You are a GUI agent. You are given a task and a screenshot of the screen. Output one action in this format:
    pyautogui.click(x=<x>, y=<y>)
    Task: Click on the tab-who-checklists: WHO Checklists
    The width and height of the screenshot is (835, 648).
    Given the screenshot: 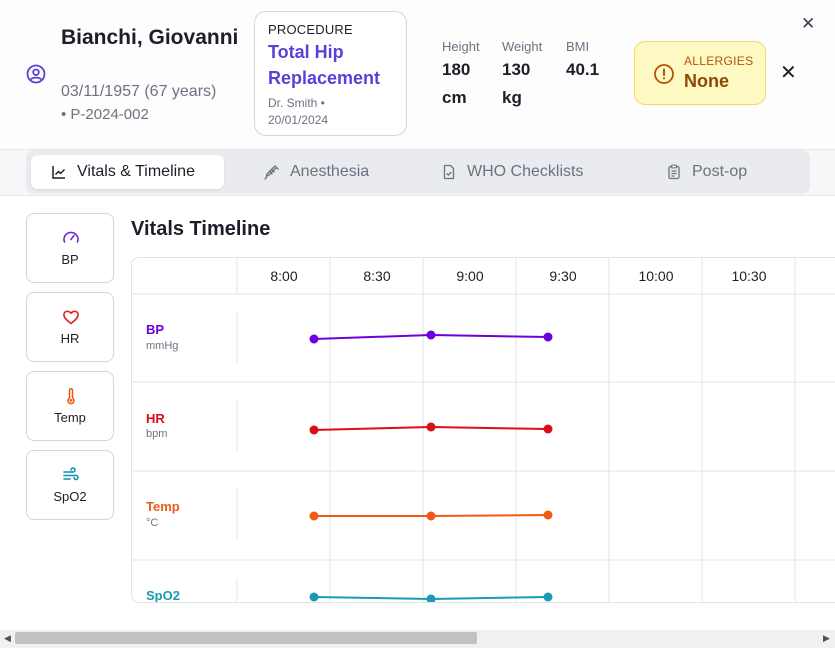 What is the action you would take?
    pyautogui.click(x=511, y=172)
    